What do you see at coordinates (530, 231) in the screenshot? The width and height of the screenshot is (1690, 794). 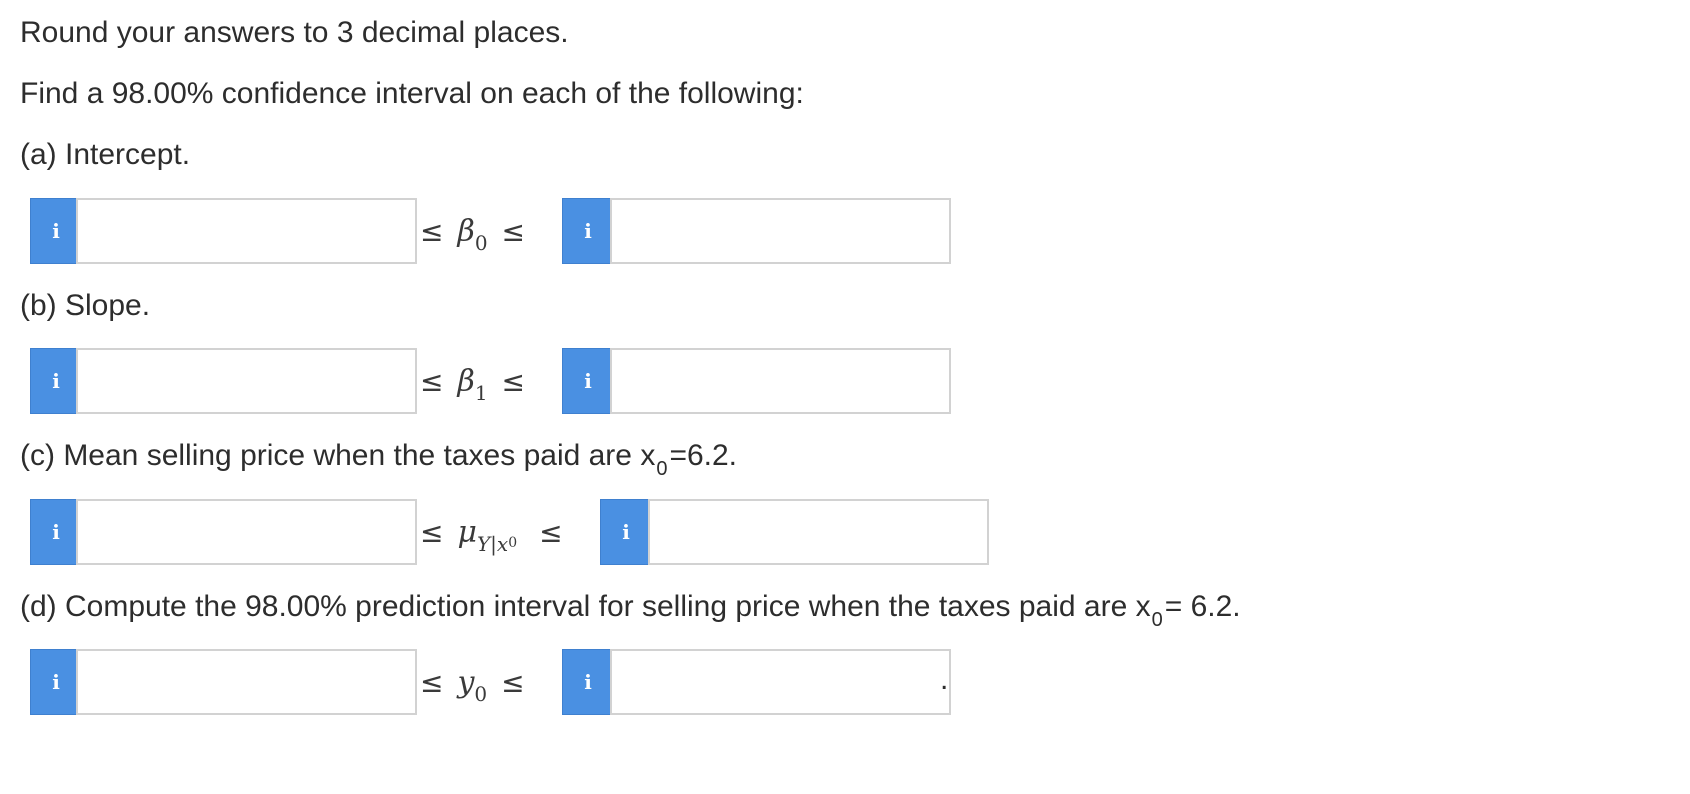 I see `part-a-row: i ≤ β0 ≤ i` at bounding box center [530, 231].